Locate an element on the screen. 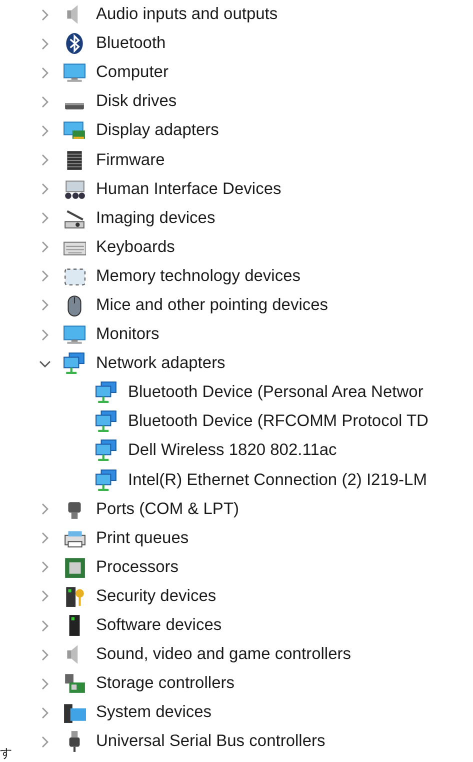 The width and height of the screenshot is (473, 762). tree-item: Keyboards is located at coordinates (135, 247).